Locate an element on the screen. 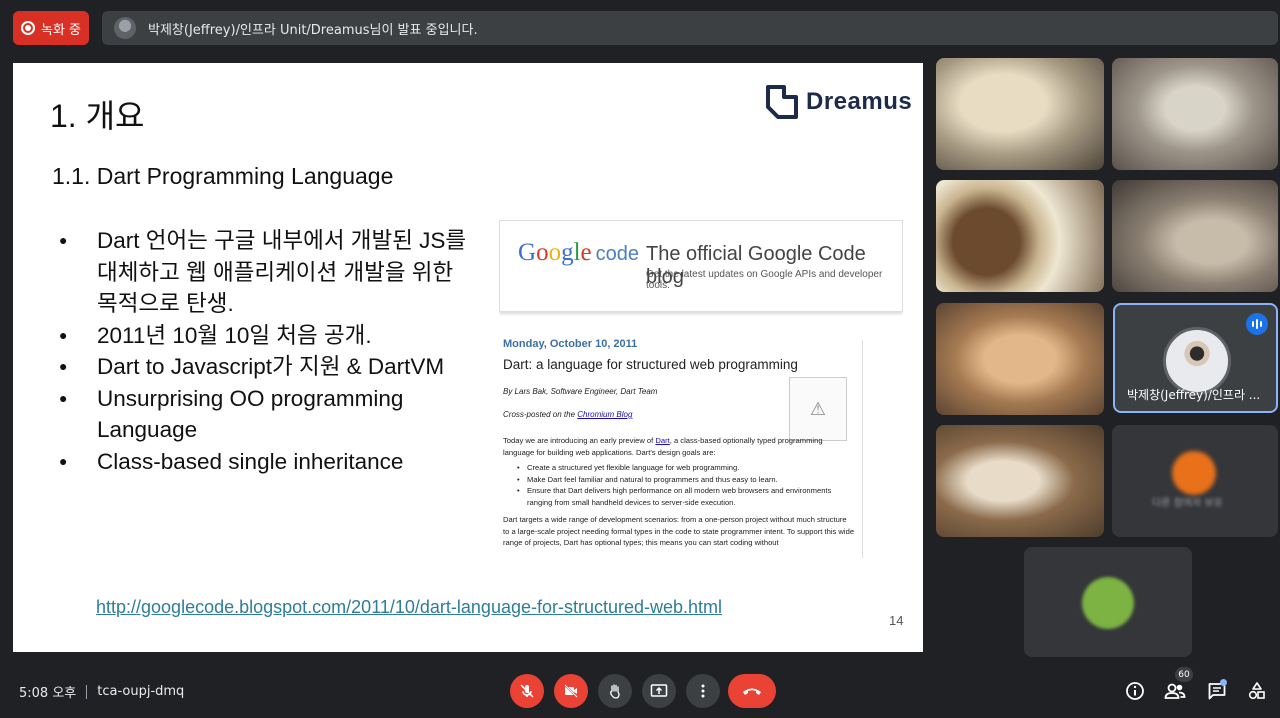 This screenshot has height=718, width=1280. code-logo-text: code is located at coordinates (617, 254).